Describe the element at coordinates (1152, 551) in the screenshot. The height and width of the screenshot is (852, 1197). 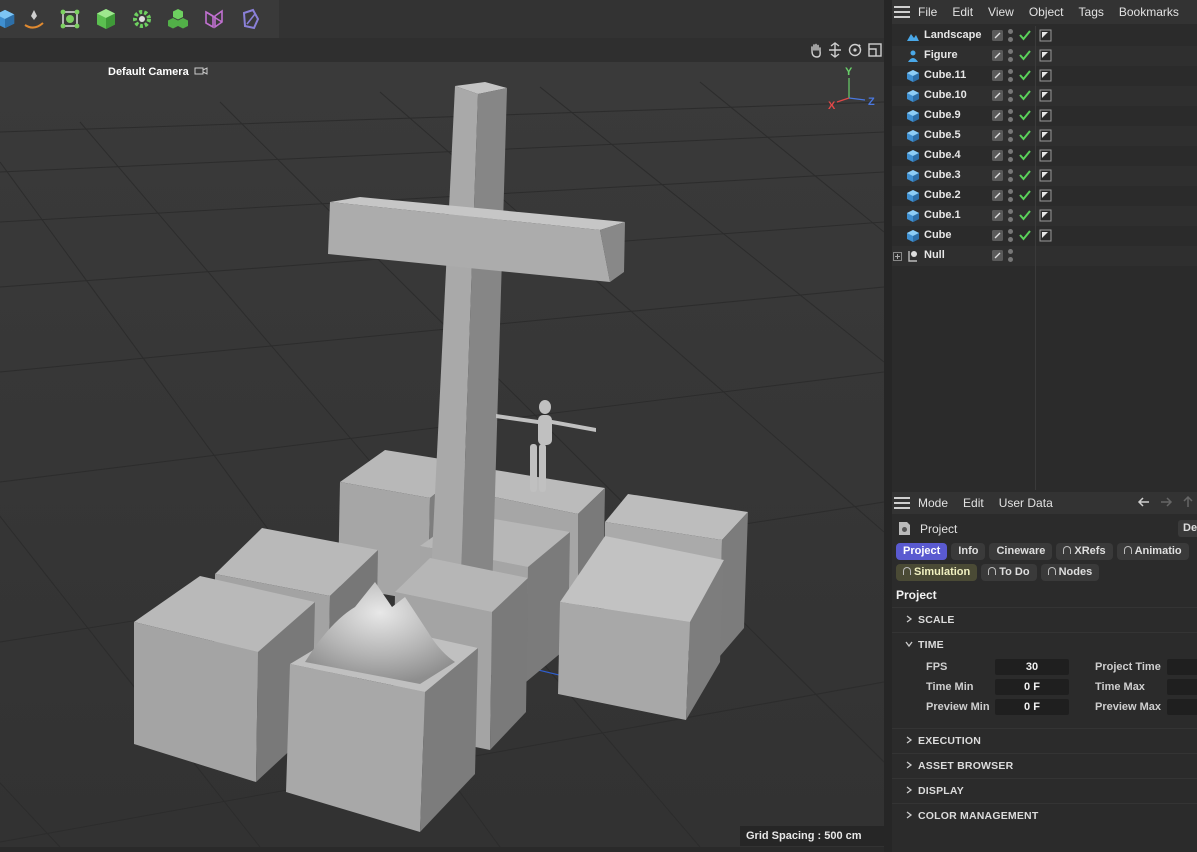
I see `tab-animation: Animatio` at that location.